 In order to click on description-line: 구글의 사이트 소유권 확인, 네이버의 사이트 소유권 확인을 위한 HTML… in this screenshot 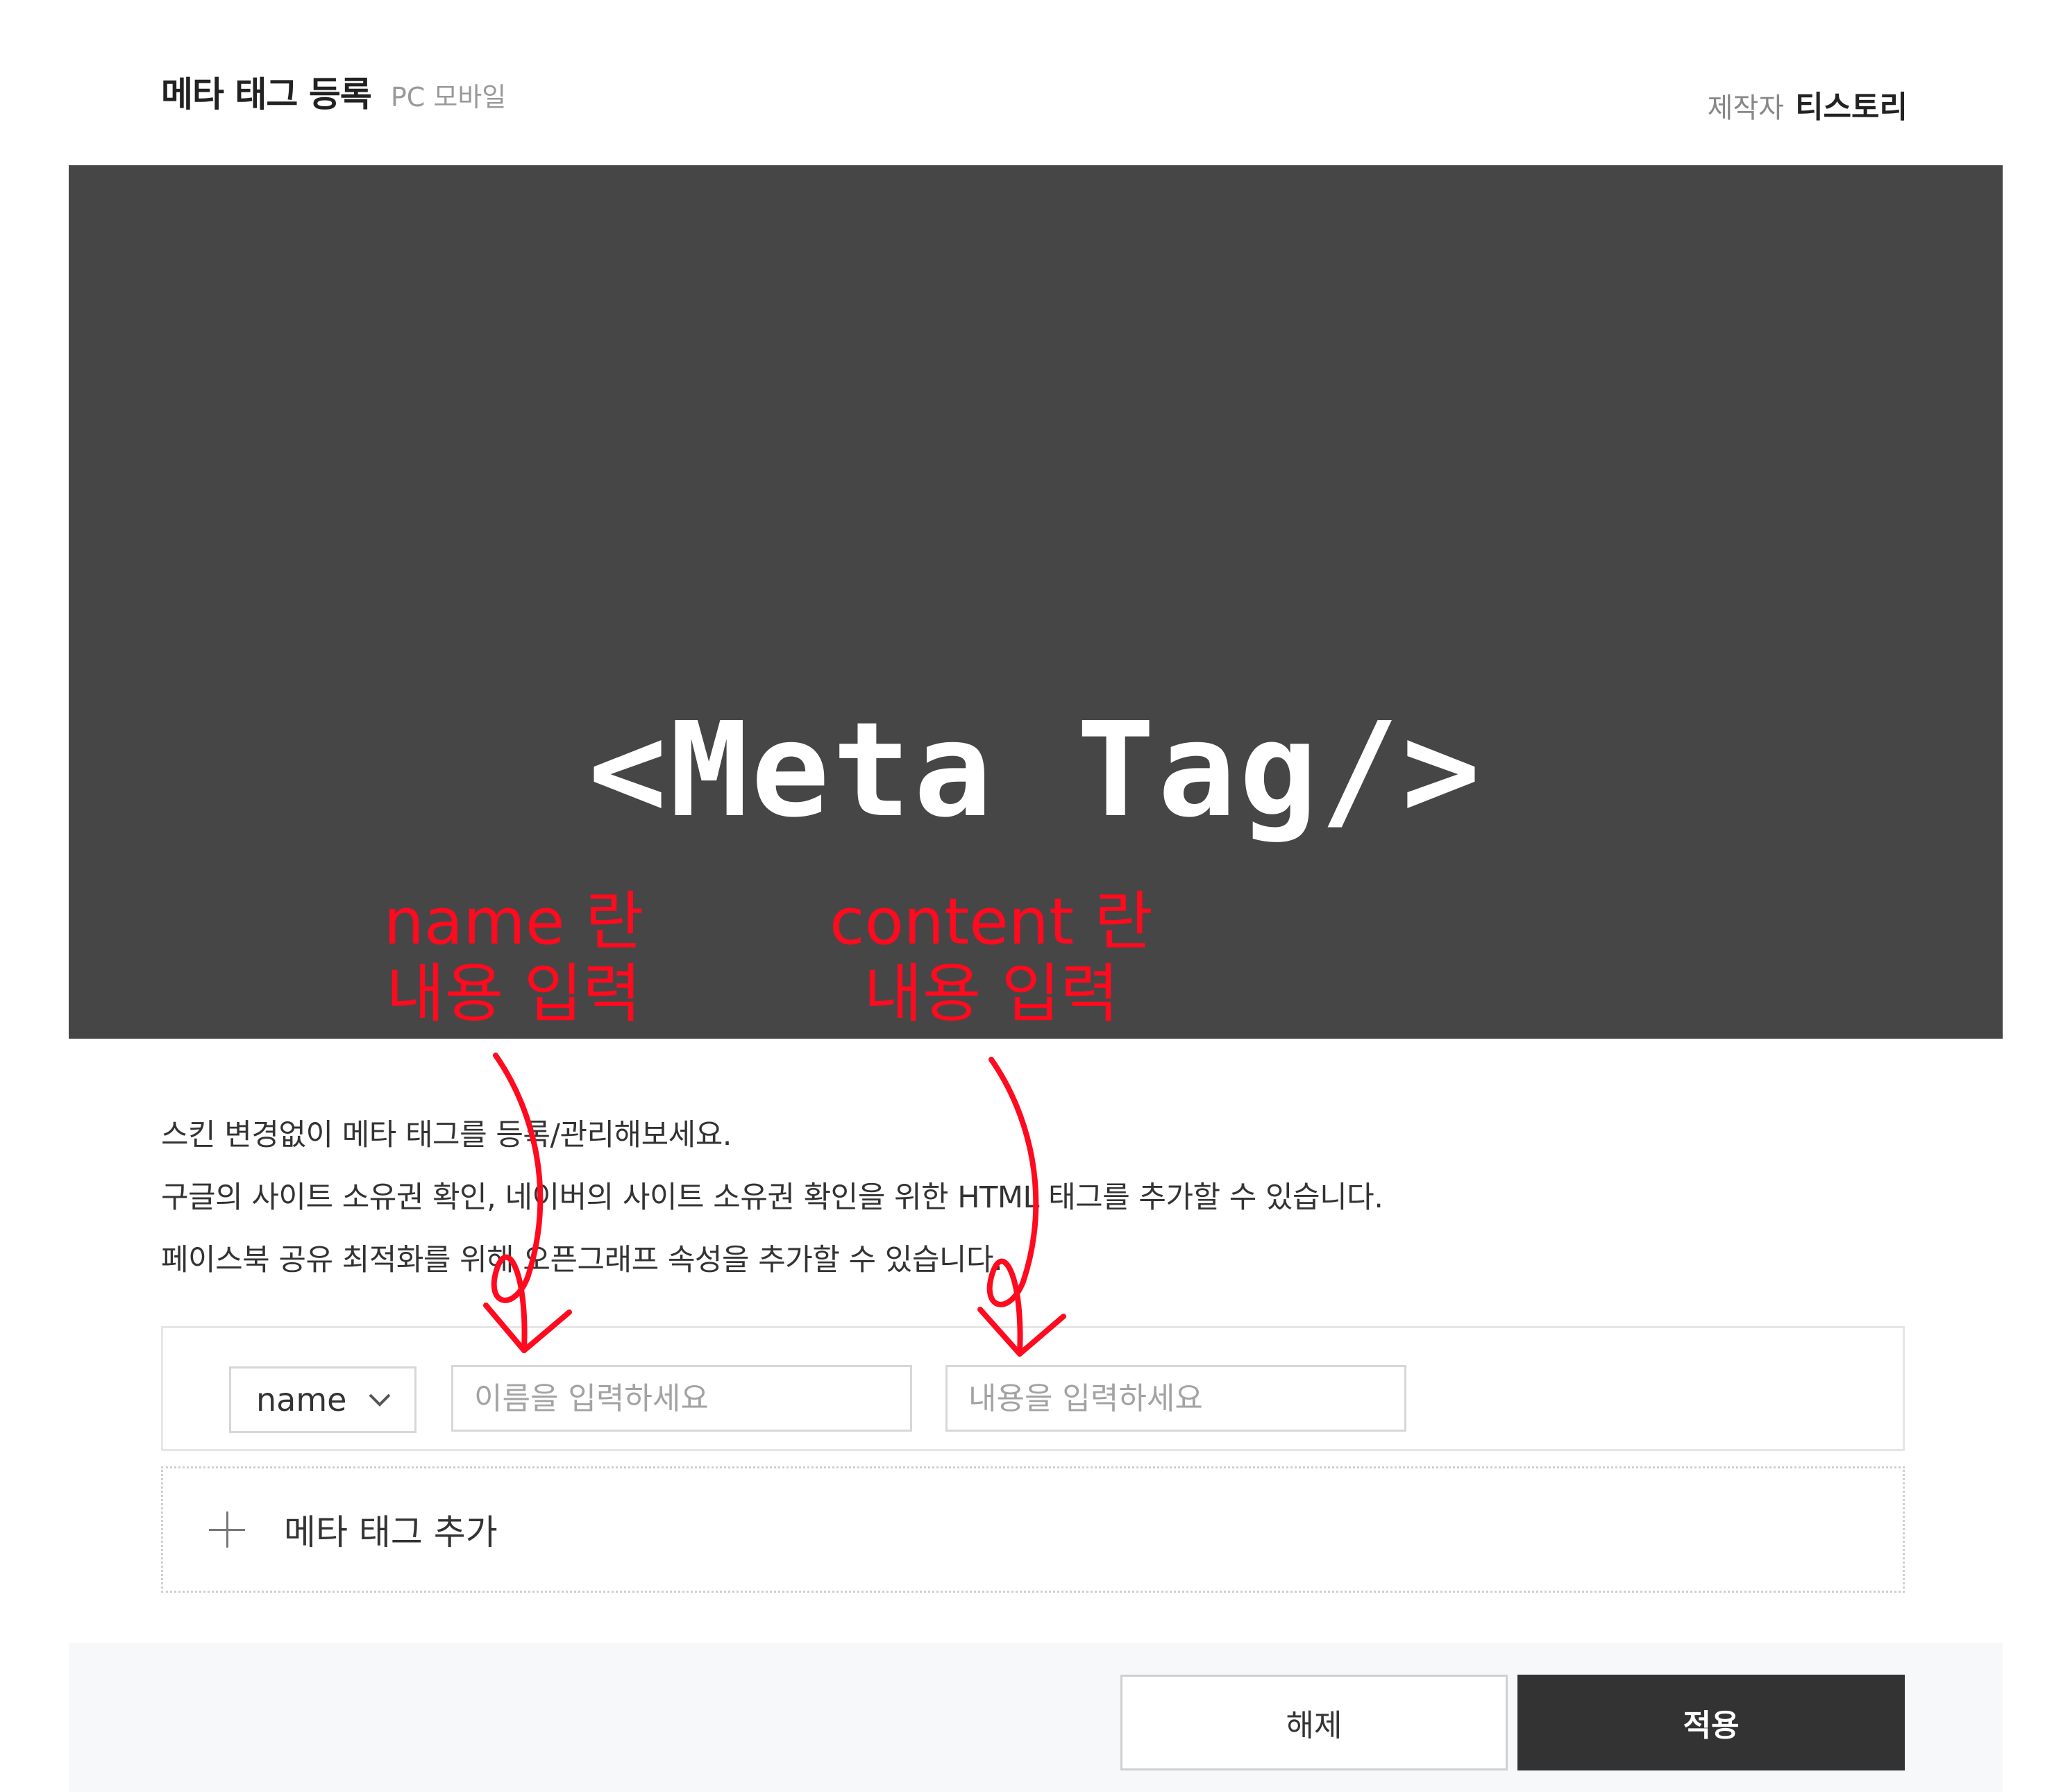, I will do `click(772, 1197)`.